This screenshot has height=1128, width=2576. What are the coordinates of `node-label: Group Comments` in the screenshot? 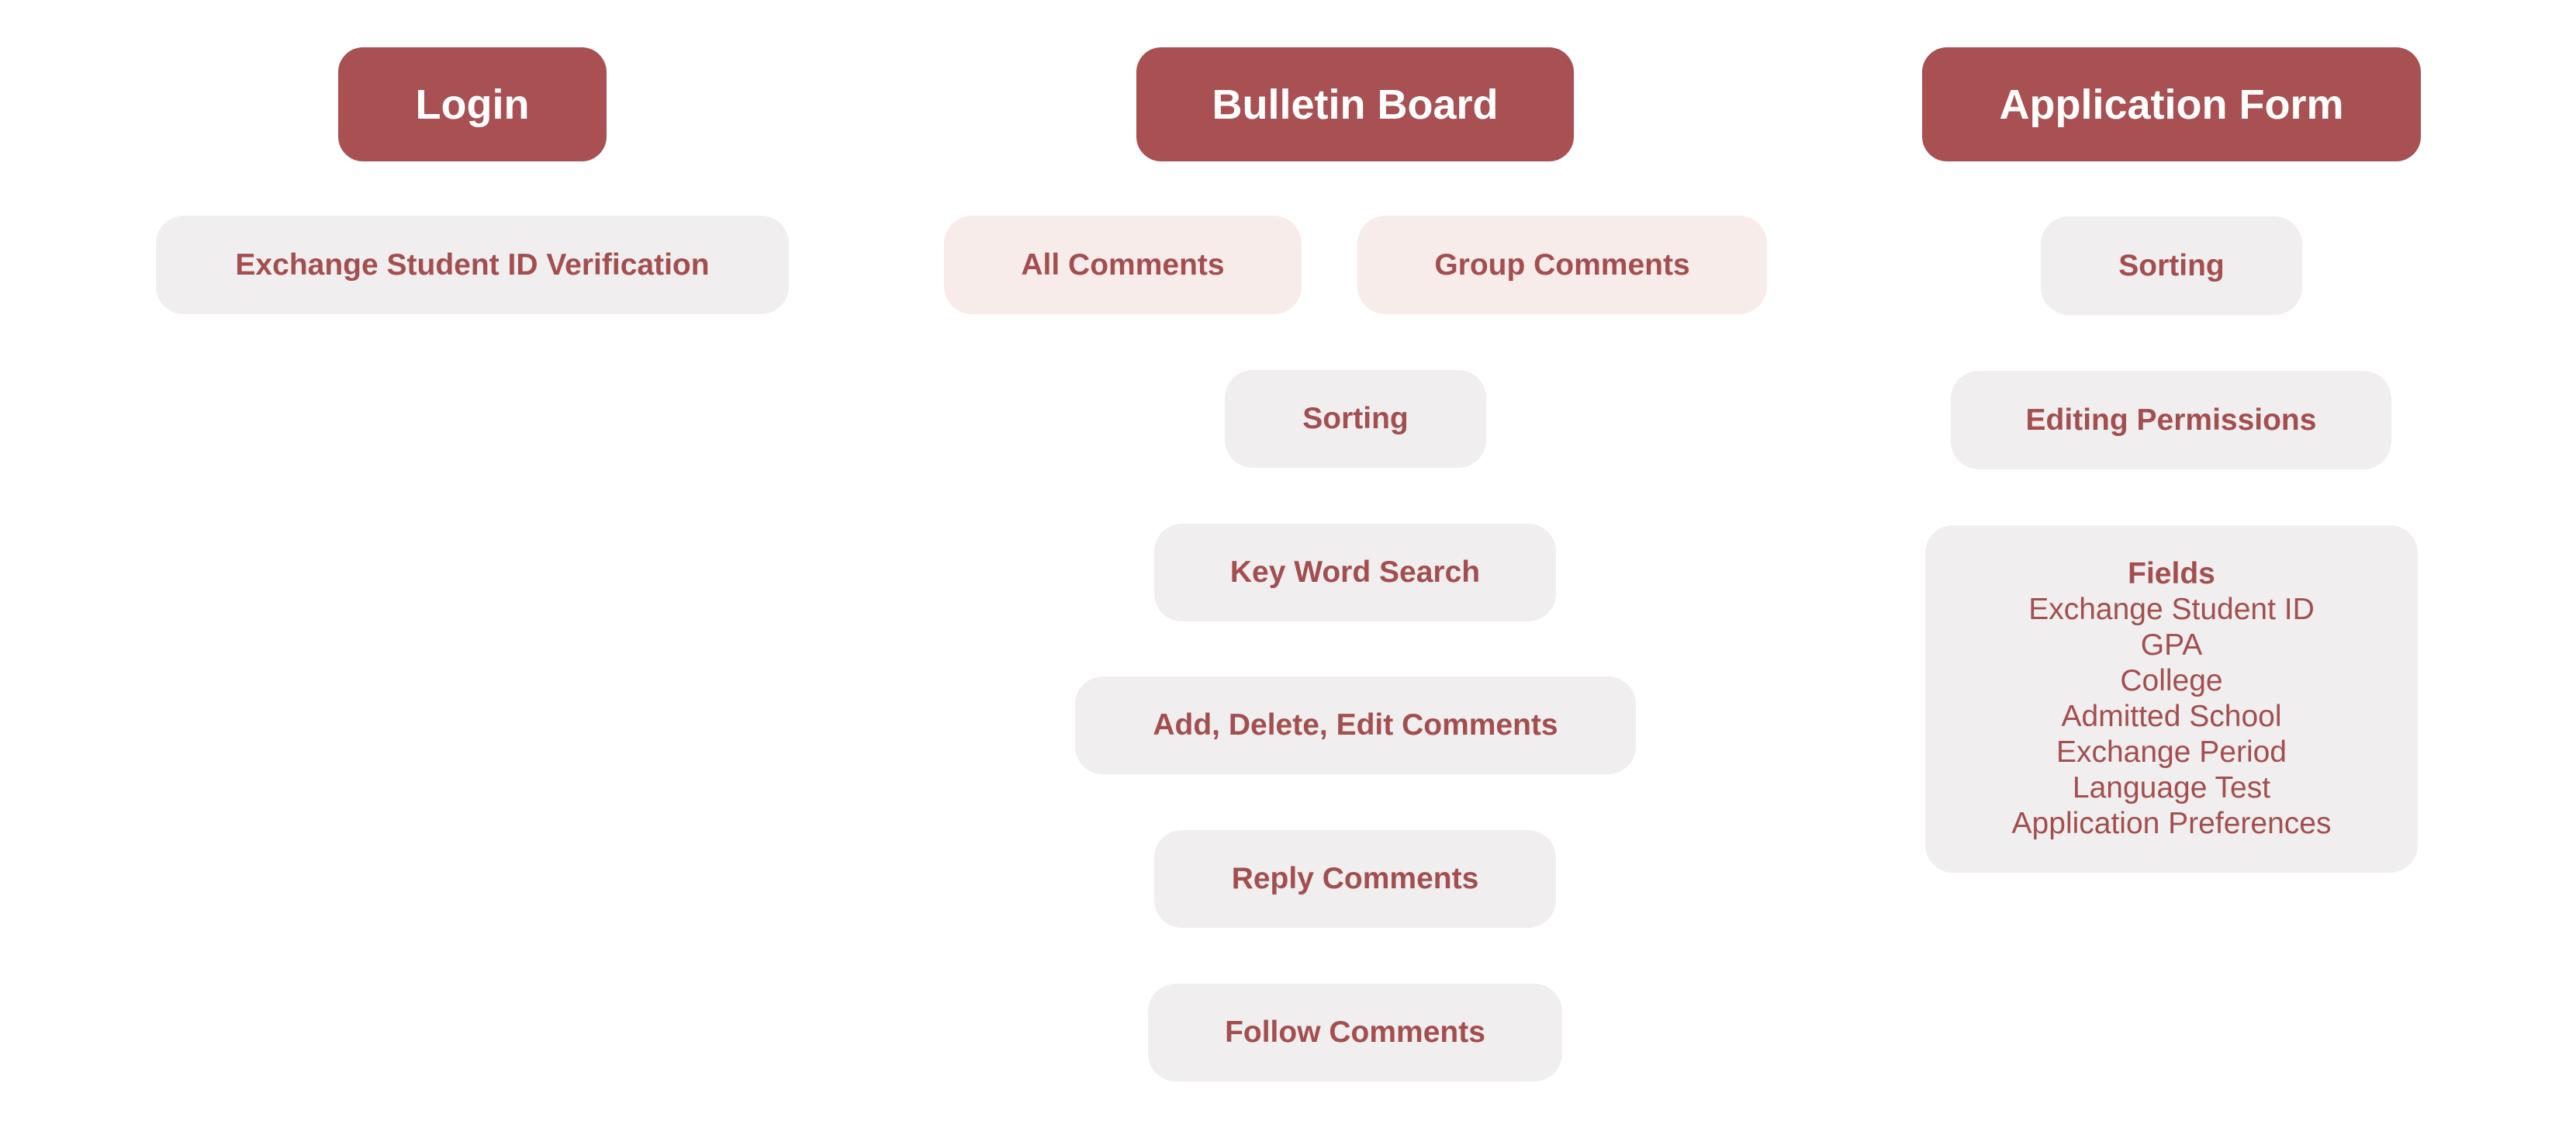 It's located at (1562, 264).